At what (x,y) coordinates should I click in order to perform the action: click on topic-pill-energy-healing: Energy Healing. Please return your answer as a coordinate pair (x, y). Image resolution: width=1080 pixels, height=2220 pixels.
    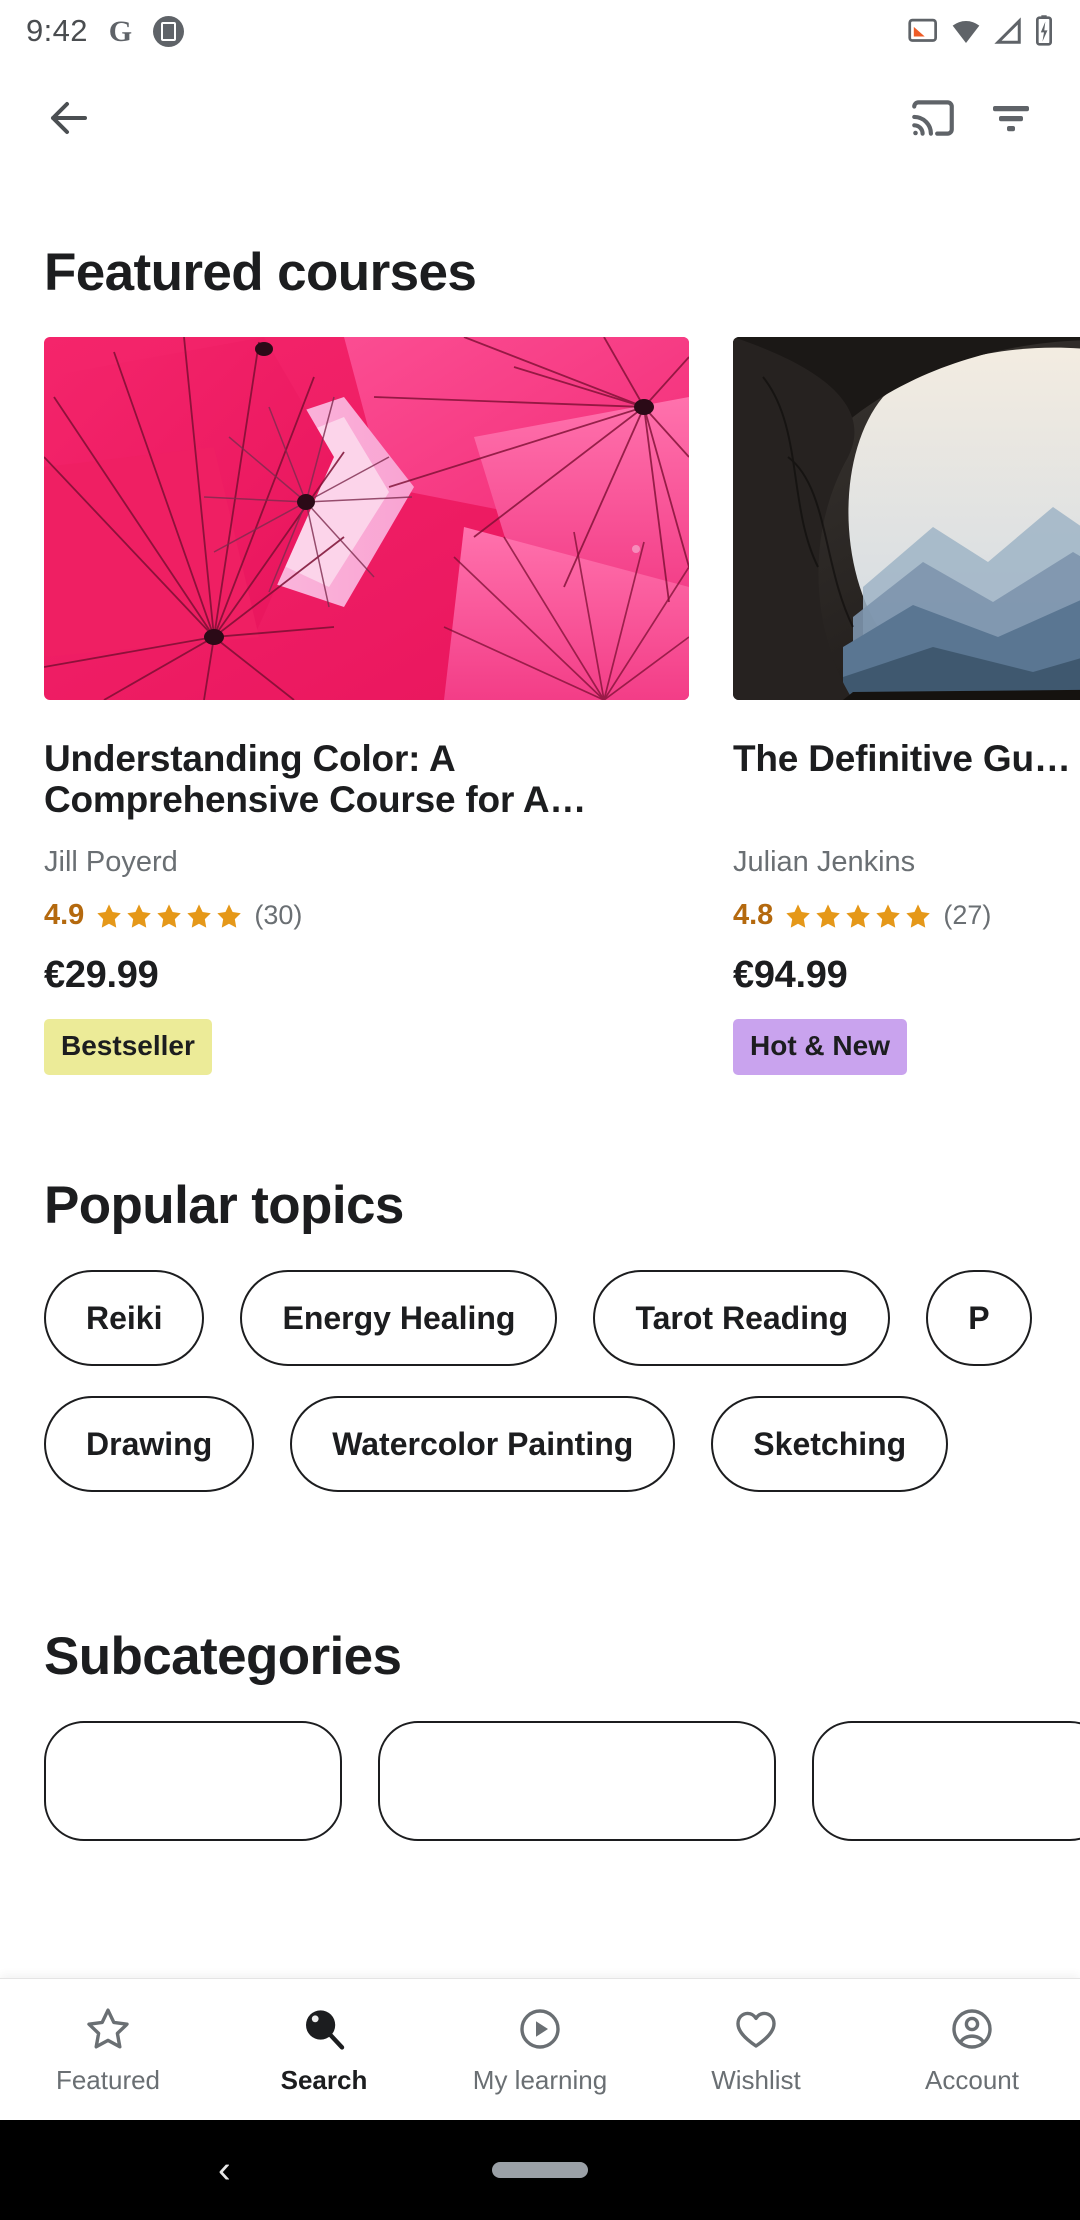
    Looking at the image, I should click on (399, 1318).